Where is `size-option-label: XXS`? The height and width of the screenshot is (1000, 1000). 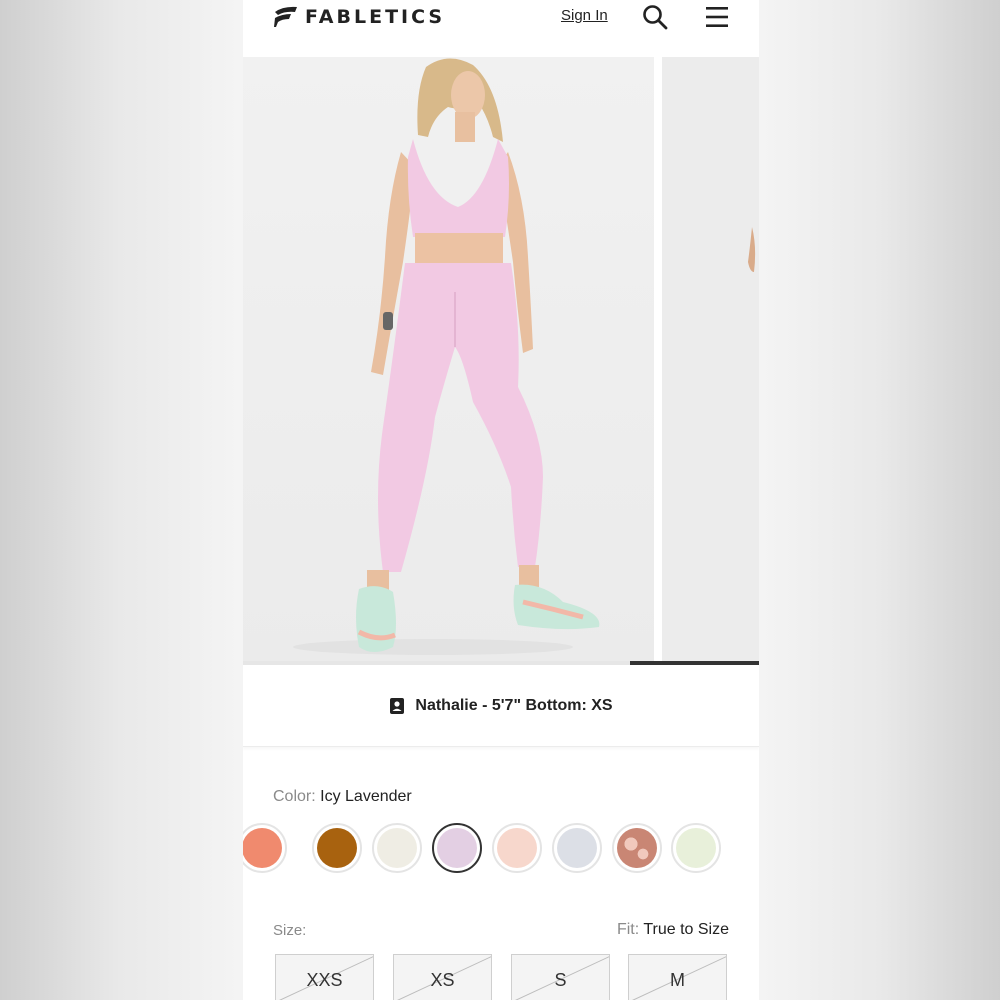 size-option-label: XXS is located at coordinates (324, 979).